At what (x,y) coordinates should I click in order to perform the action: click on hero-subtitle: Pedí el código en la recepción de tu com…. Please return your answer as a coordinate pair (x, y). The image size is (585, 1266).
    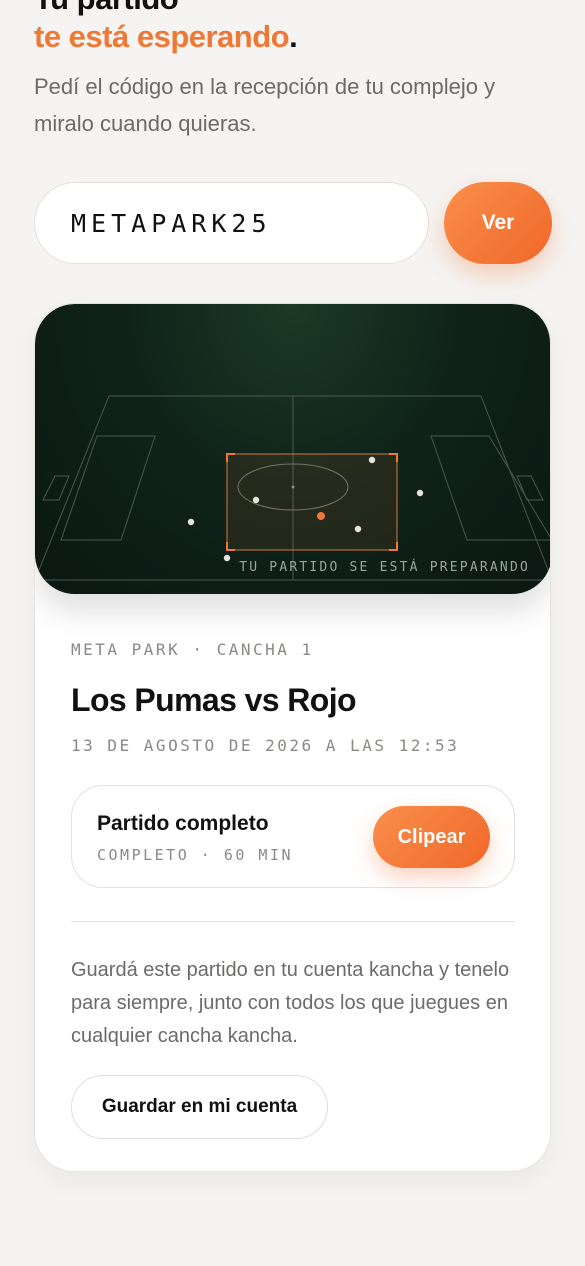
    Looking at the image, I should click on (265, 105).